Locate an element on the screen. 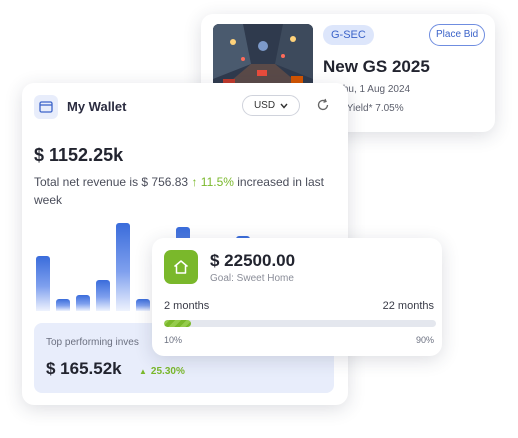 The height and width of the screenshot is (438, 518). revenue-prefix: Total net revenue is $ 756.83 is located at coordinates (113, 182).